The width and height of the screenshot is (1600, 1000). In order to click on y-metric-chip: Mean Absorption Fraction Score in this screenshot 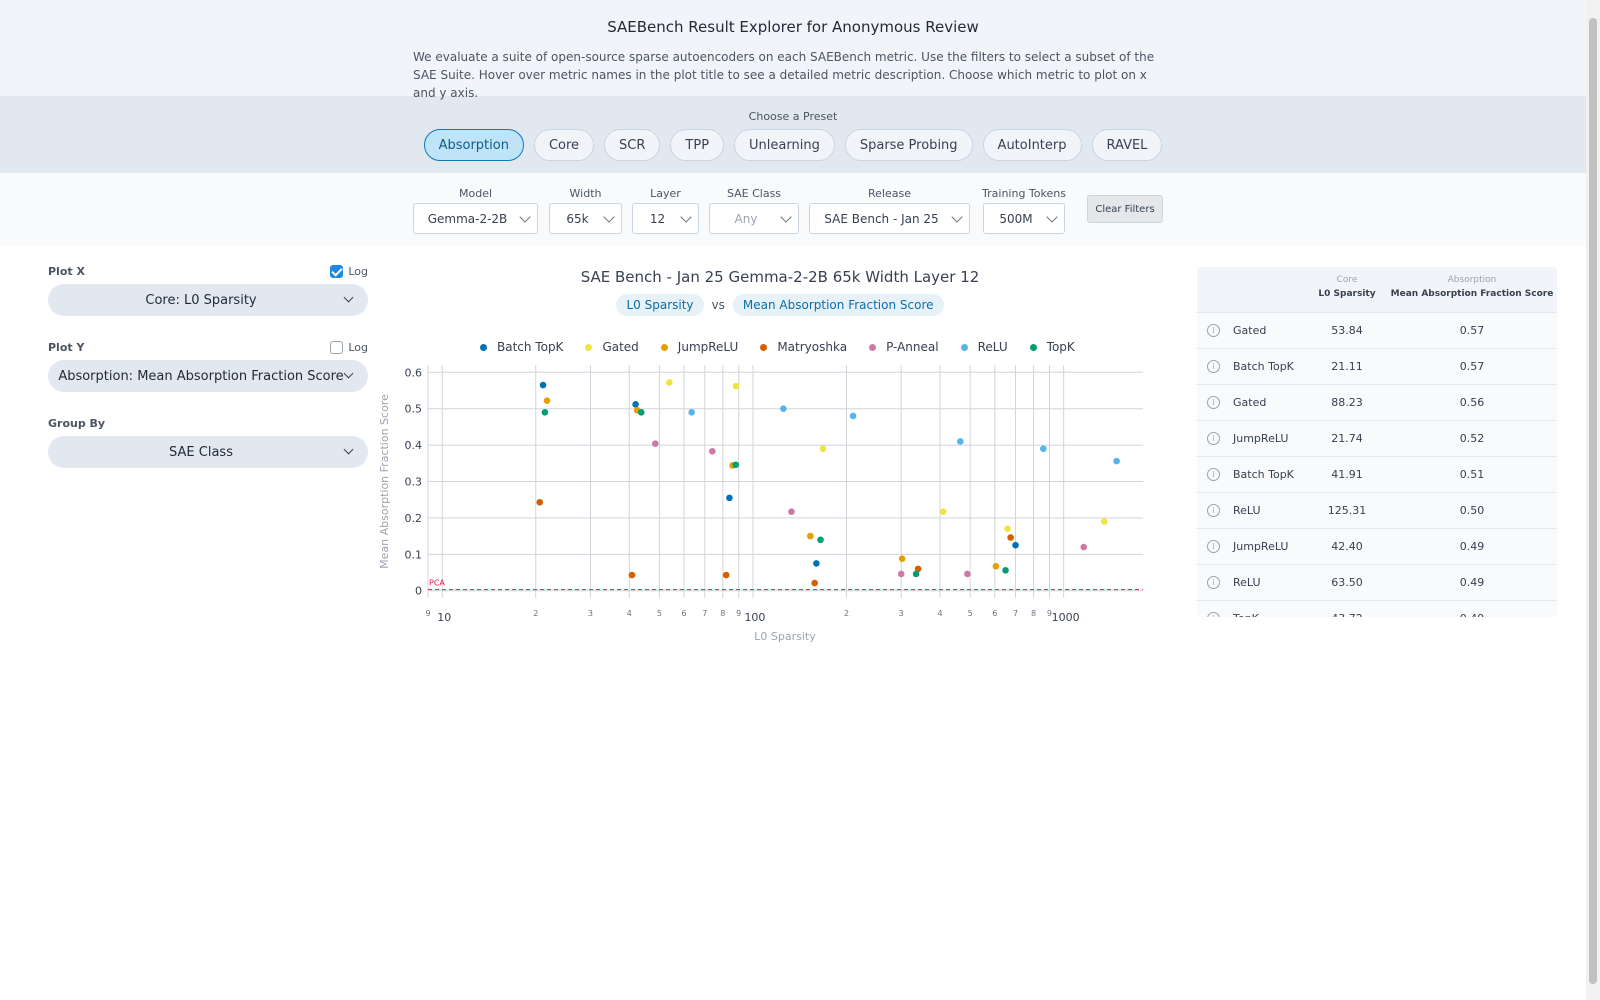, I will do `click(838, 305)`.